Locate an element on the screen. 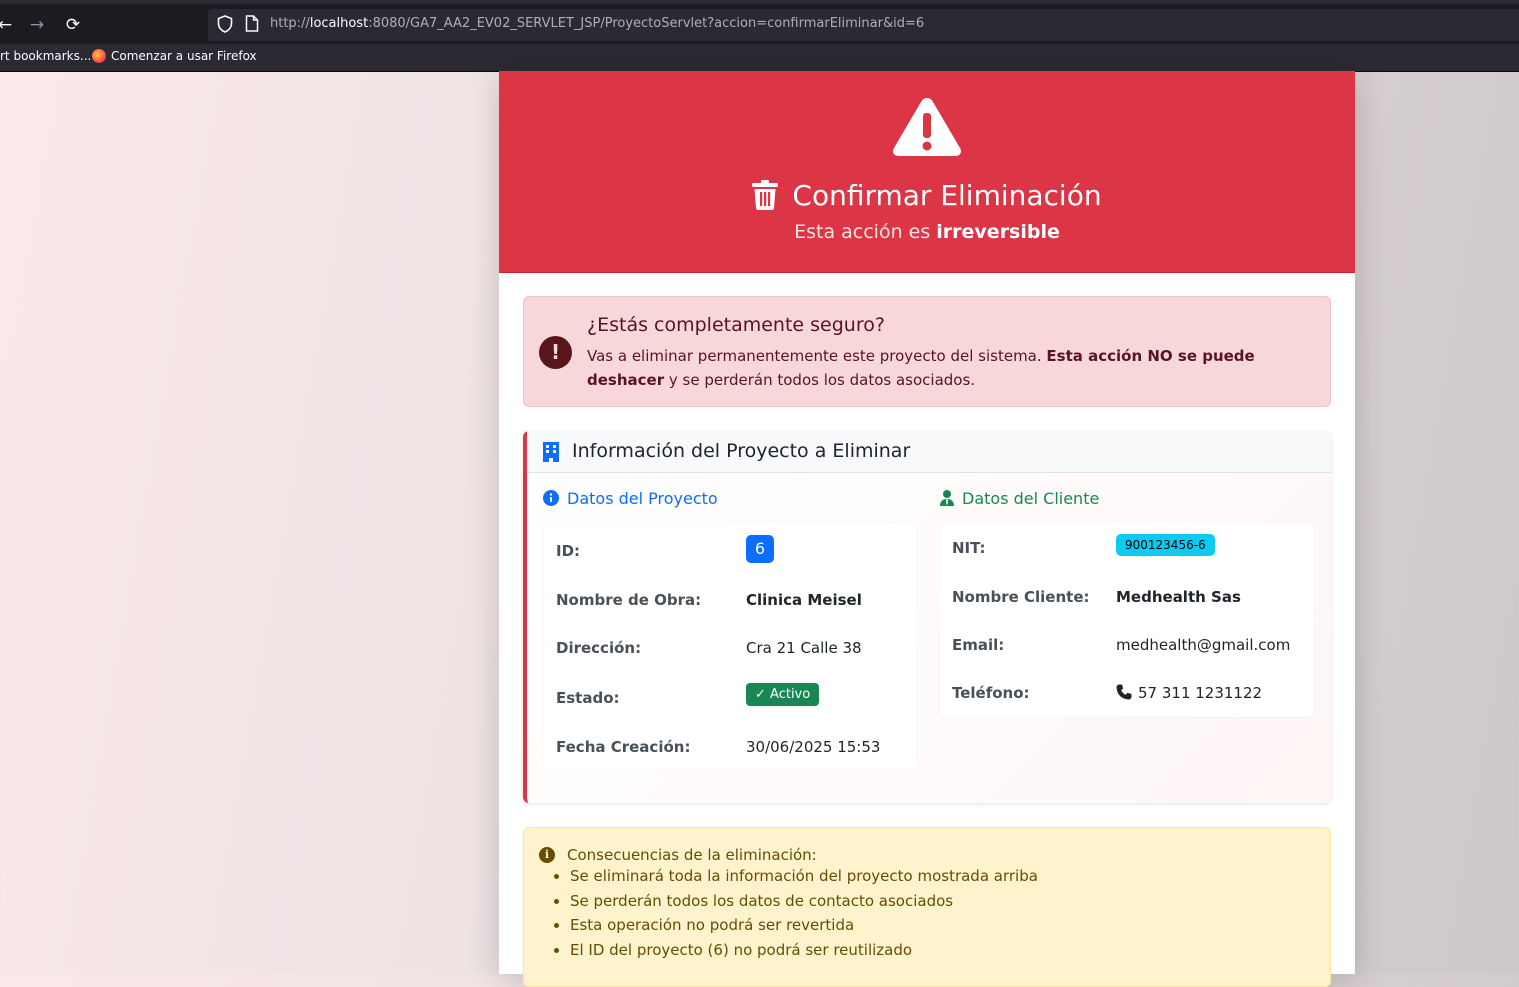  name-value: Clinica Meisel is located at coordinates (804, 600).